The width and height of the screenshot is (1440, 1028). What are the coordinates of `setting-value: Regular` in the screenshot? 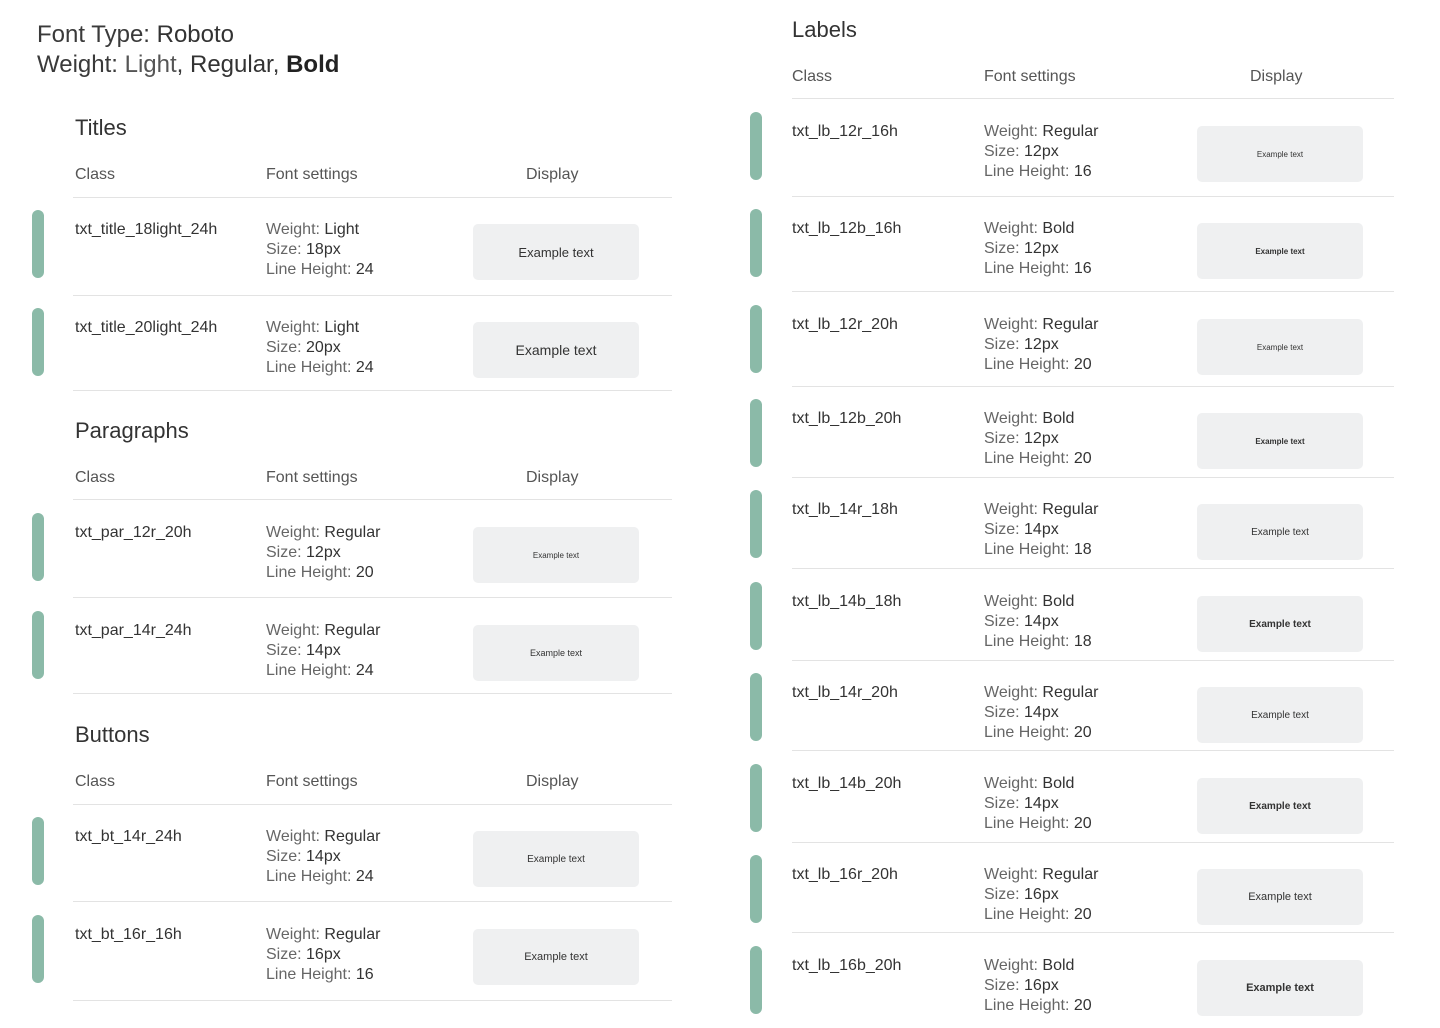 It's located at (352, 532).